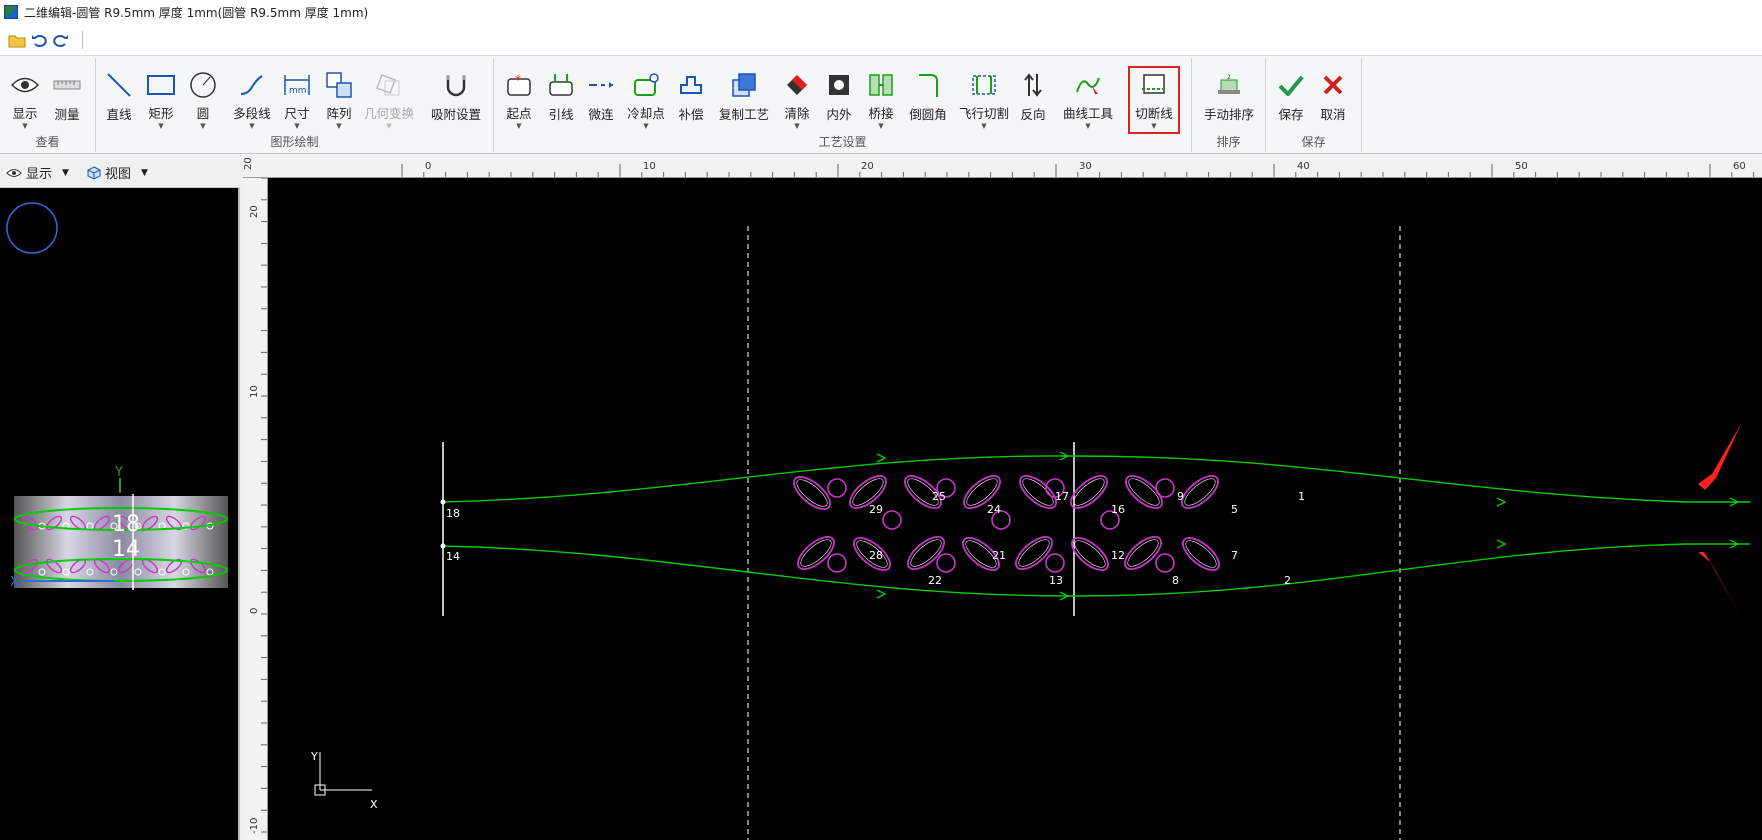 Image resolution: width=1762 pixels, height=840 pixels. Describe the element at coordinates (297, 100) in the screenshot. I see `dimension-button: mm 尺寸 ▼` at that location.